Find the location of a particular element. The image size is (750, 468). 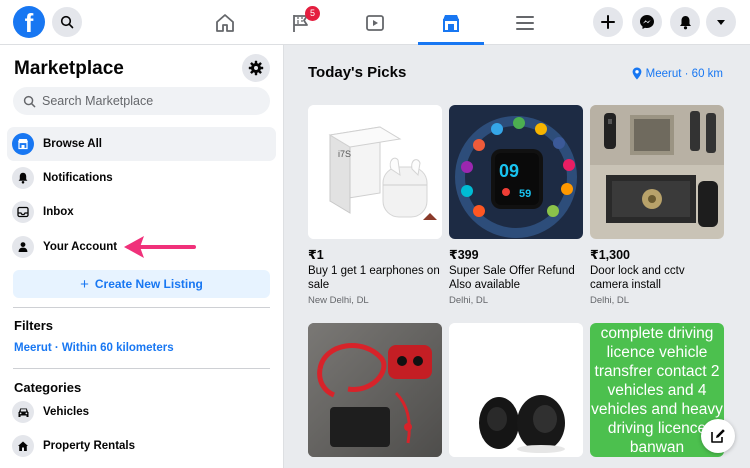

create-new-listing-button: + Create New Listing is located at coordinates (141, 284).